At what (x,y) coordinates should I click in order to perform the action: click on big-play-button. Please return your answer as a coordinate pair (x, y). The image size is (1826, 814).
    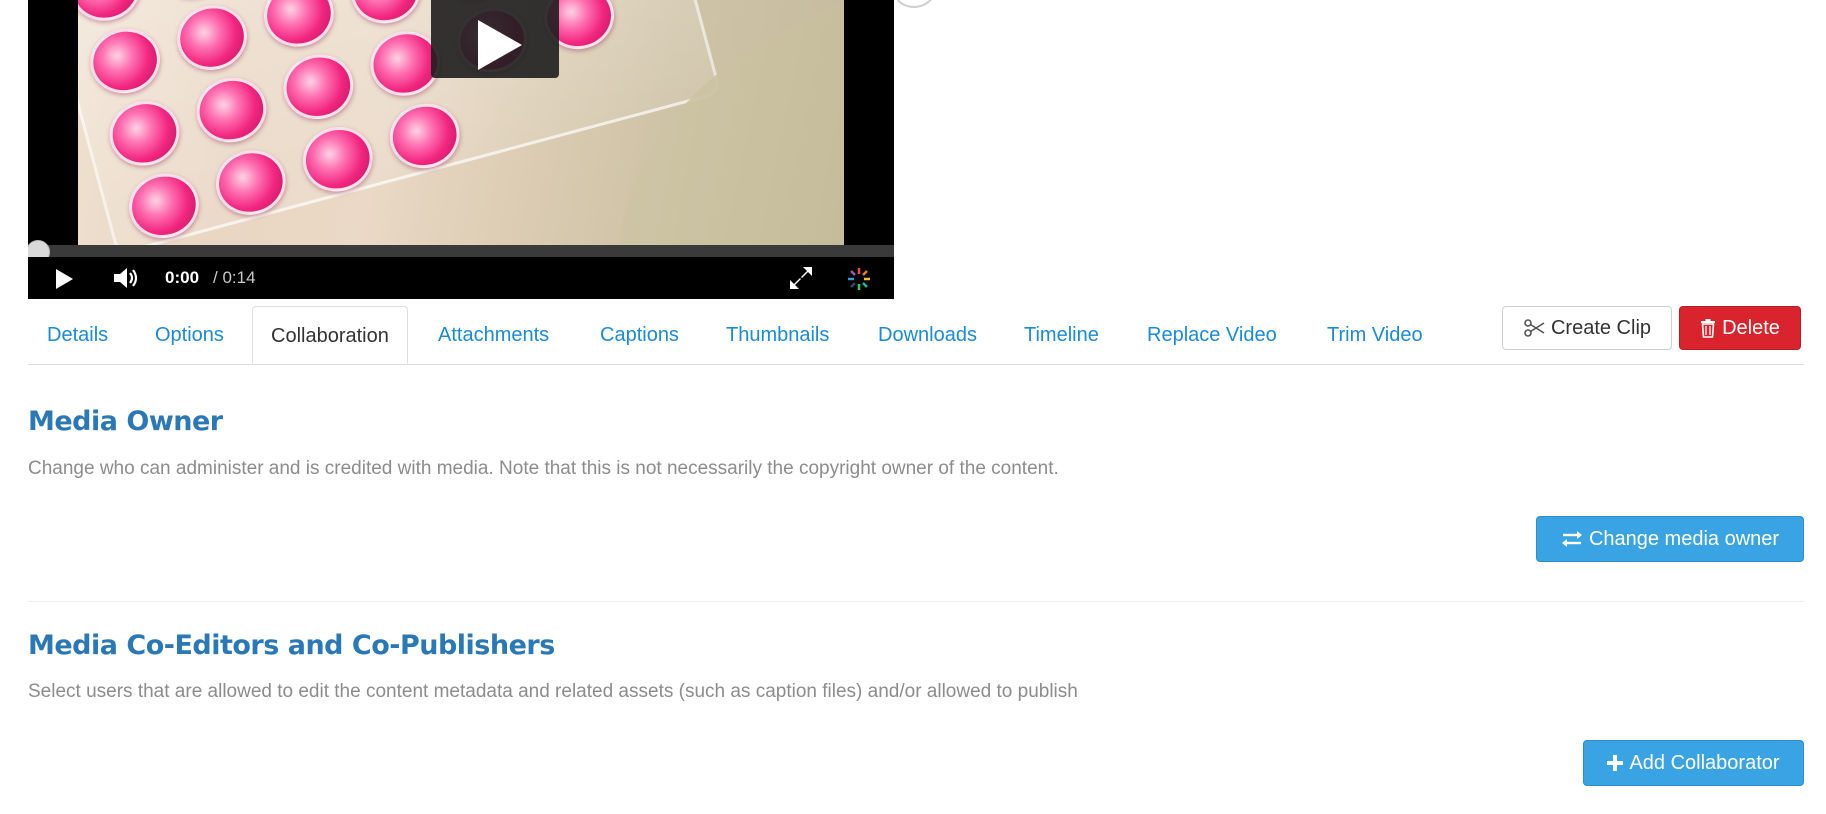
    Looking at the image, I should click on (495, 39).